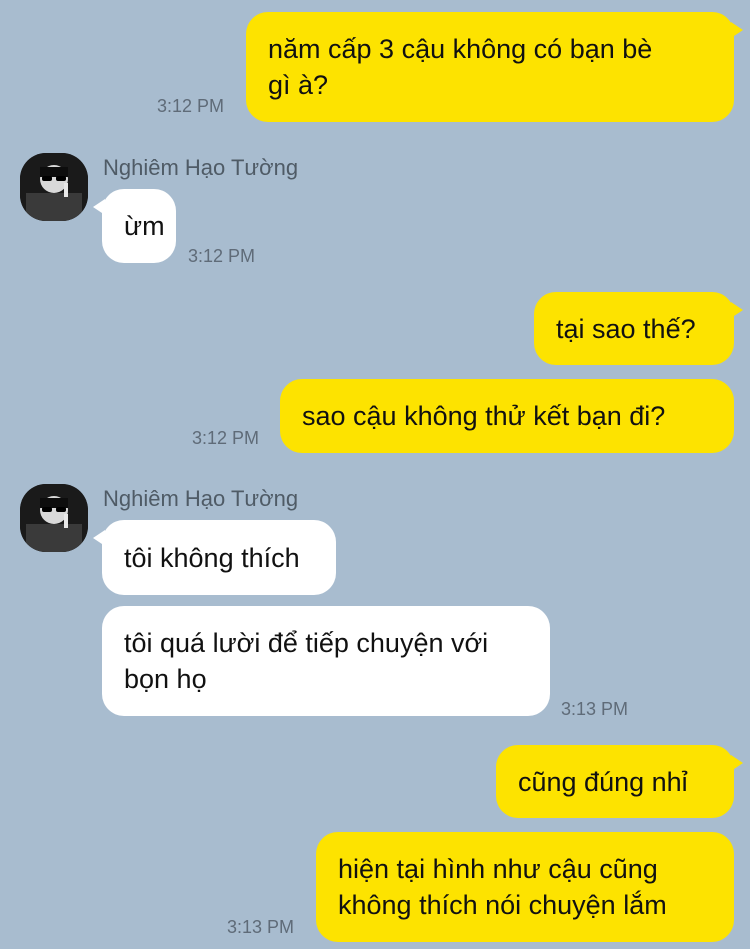  What do you see at coordinates (494, 67) in the screenshot?
I see `message-bubble: năm cấp 3 cậu không có bạn bè gì à?` at bounding box center [494, 67].